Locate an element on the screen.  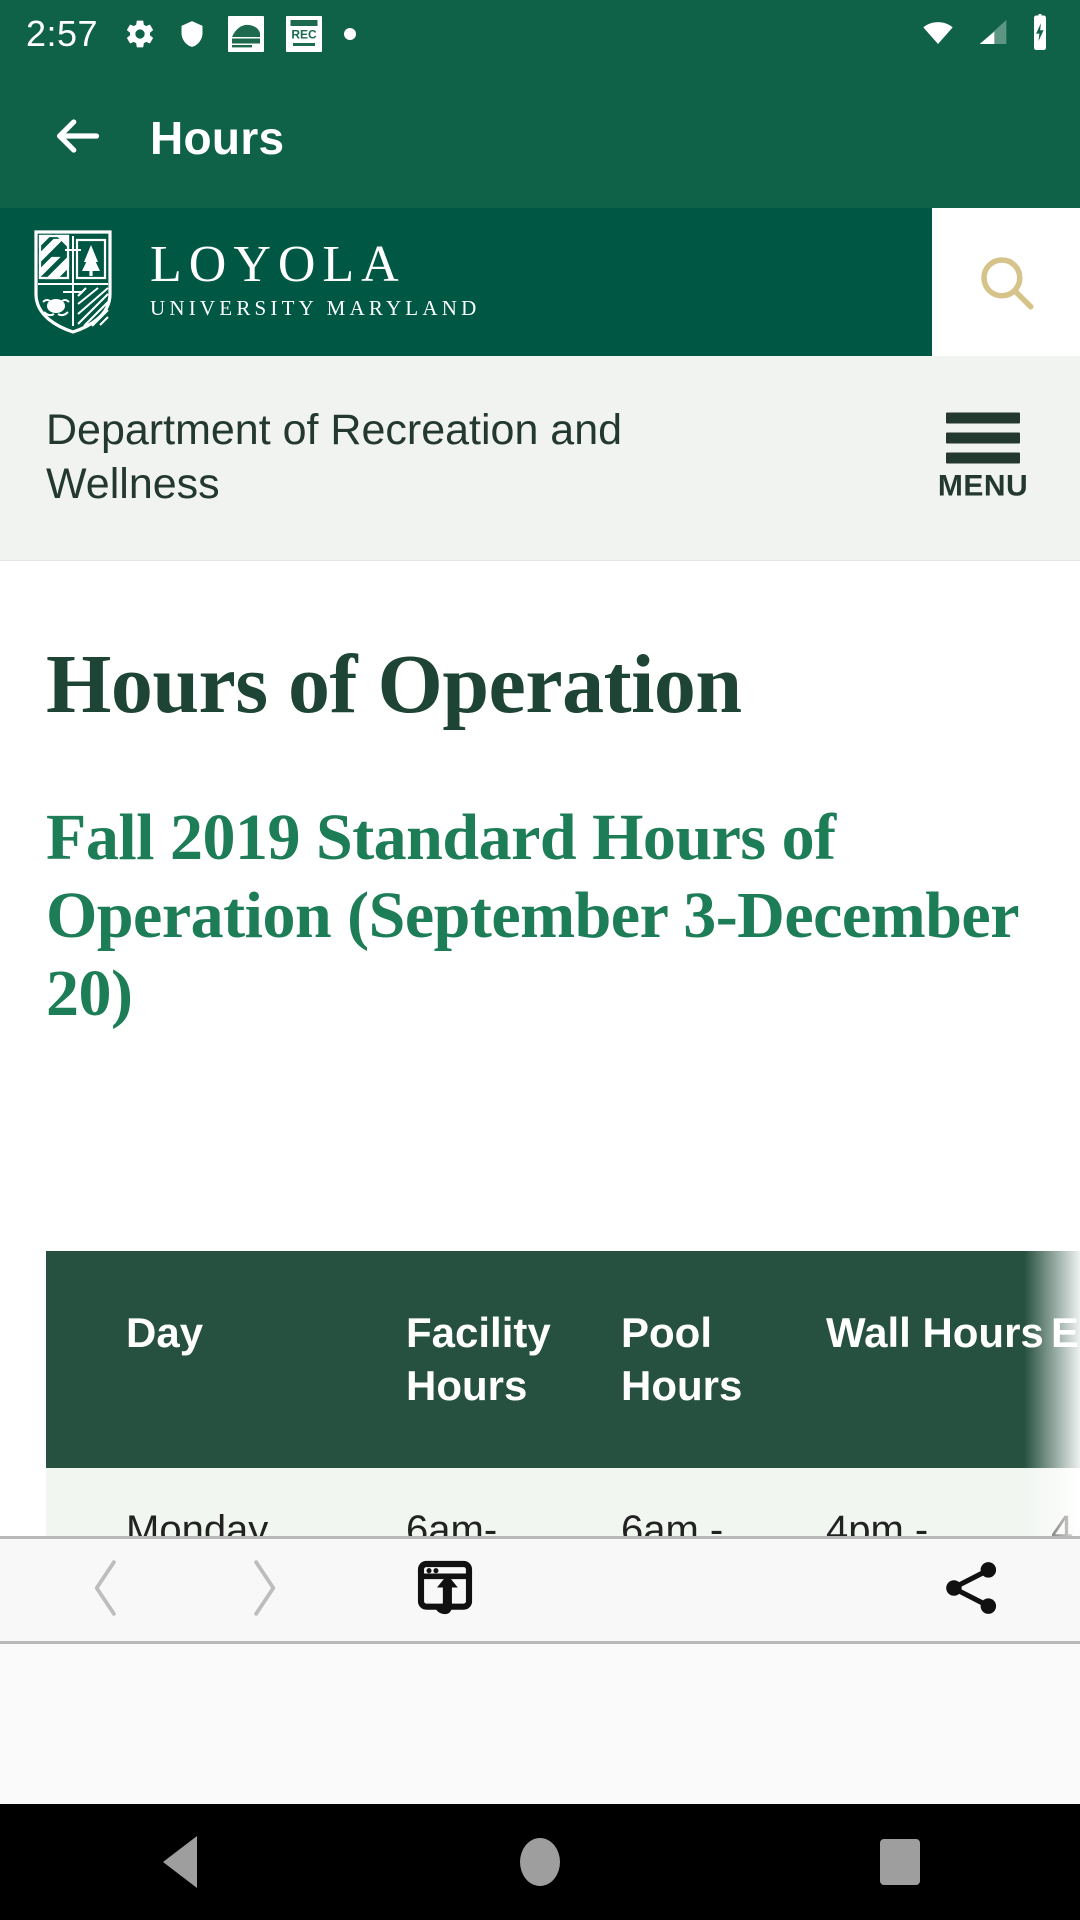
status-bar-system-icons is located at coordinates (985, 34).